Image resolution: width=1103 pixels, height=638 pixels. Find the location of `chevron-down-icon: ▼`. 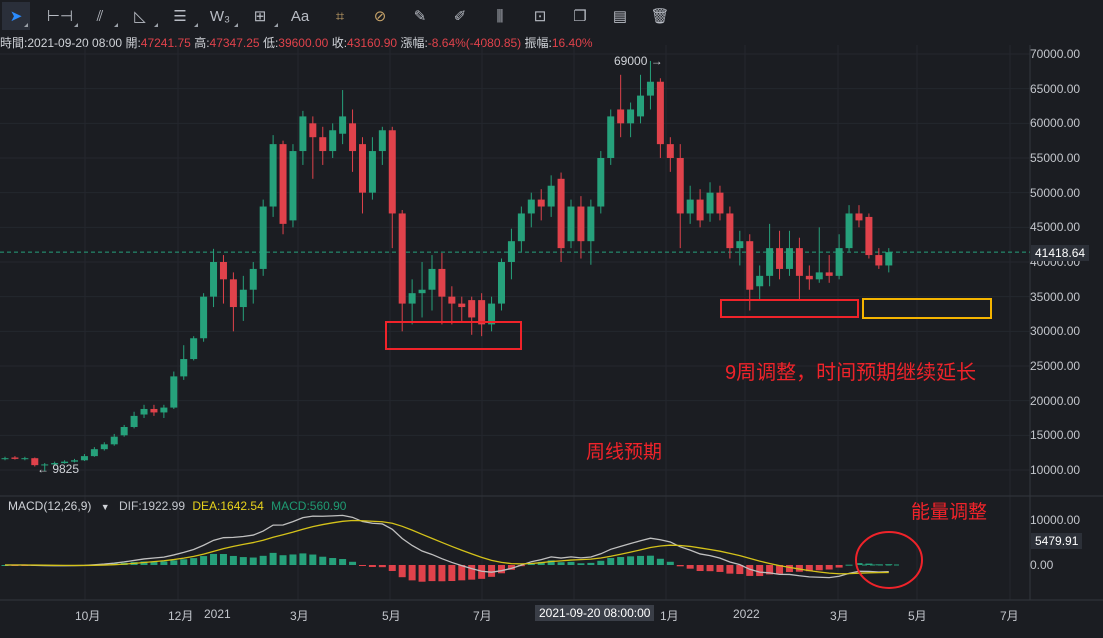

chevron-down-icon: ▼ is located at coordinates (105, 507).